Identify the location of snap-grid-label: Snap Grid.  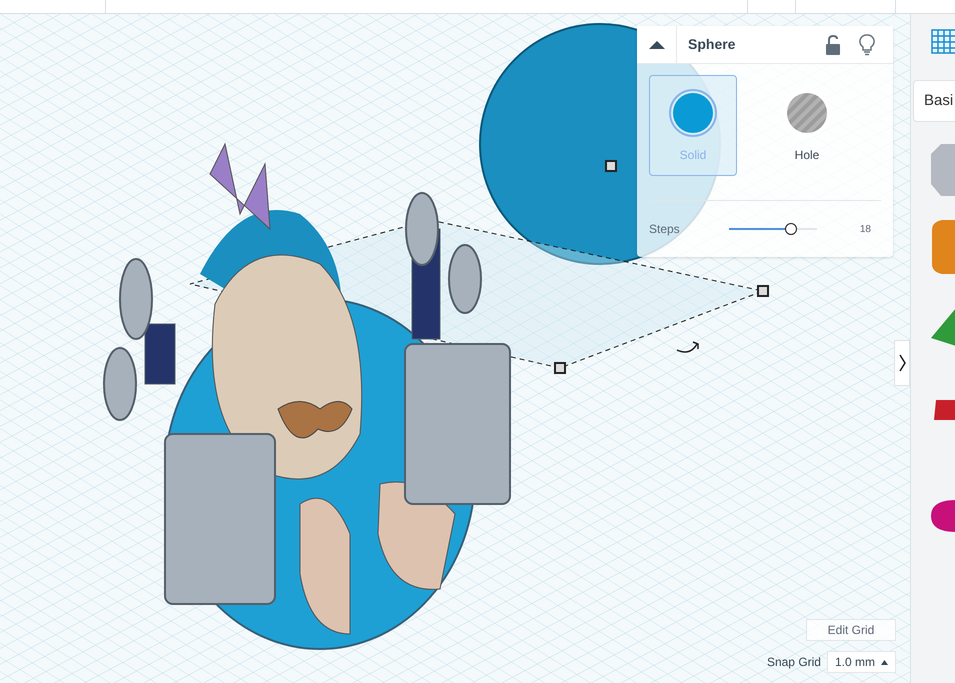
(793, 662).